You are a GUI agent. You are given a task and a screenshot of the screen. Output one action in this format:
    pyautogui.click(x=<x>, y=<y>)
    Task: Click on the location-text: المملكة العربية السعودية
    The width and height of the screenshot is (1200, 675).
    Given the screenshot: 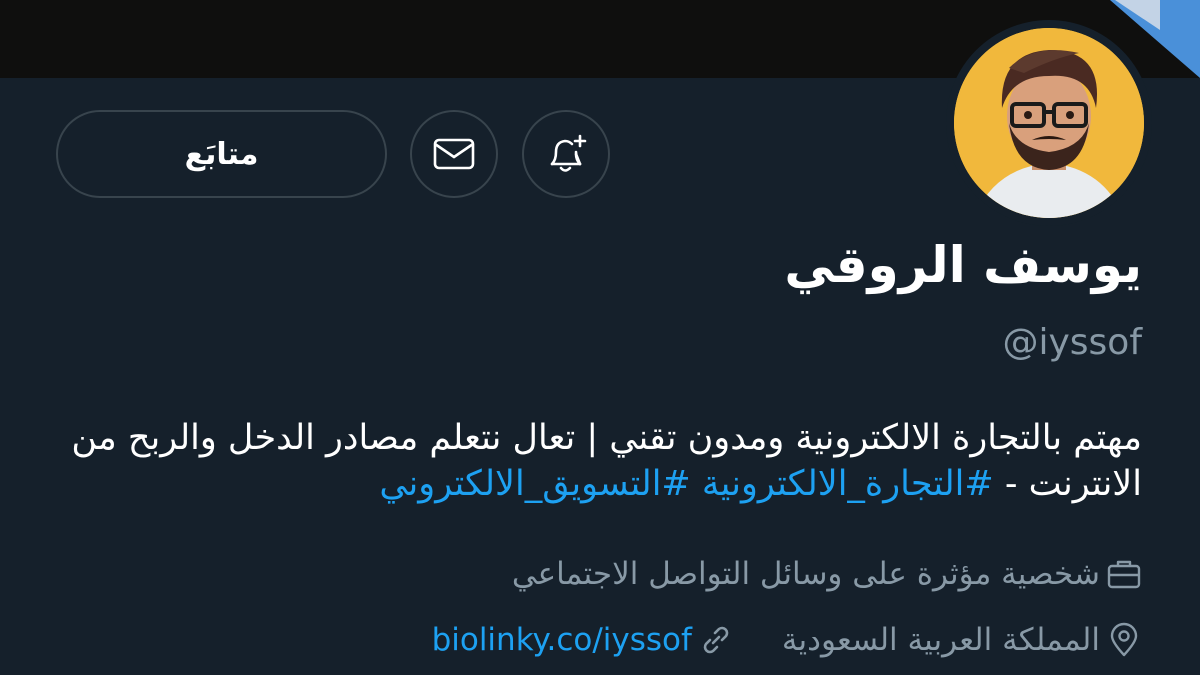 What is the action you would take?
    pyautogui.click(x=940, y=640)
    